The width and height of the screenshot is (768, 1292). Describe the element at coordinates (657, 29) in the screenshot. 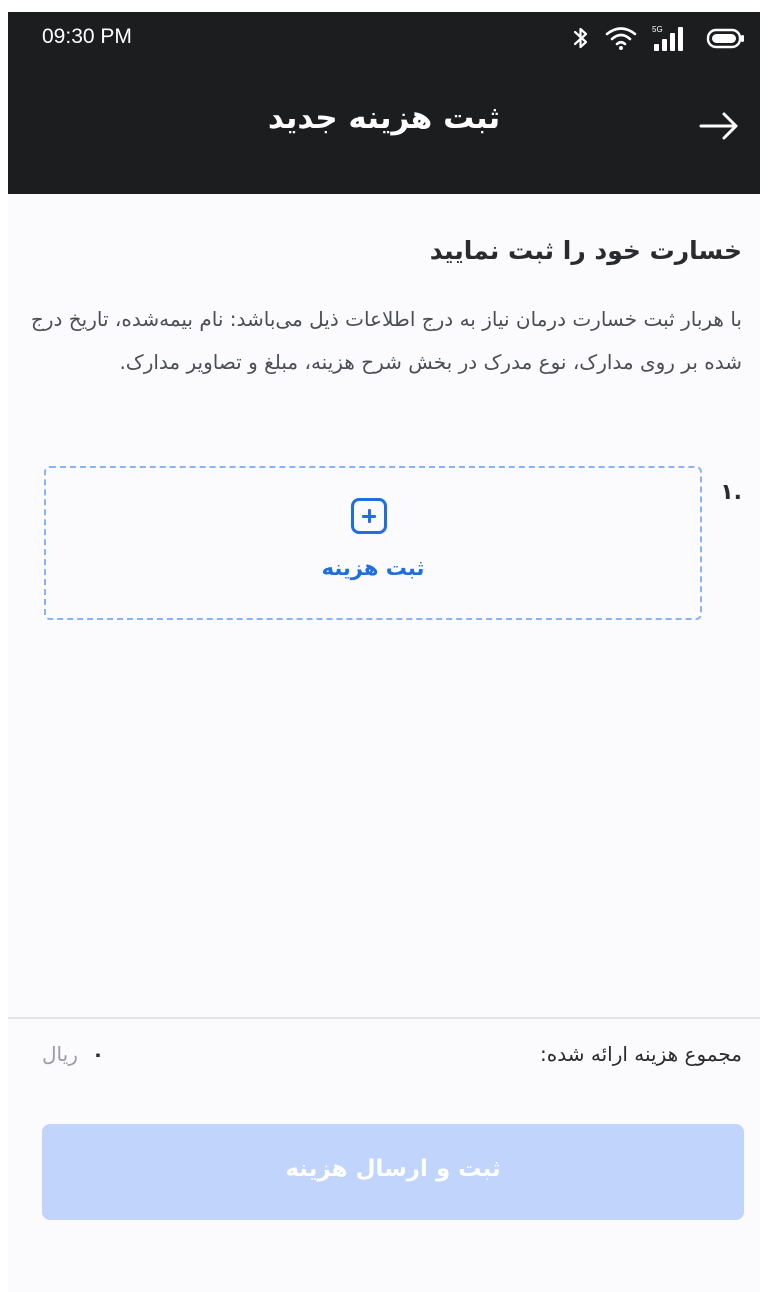

I see `network-type-label: 5G` at that location.